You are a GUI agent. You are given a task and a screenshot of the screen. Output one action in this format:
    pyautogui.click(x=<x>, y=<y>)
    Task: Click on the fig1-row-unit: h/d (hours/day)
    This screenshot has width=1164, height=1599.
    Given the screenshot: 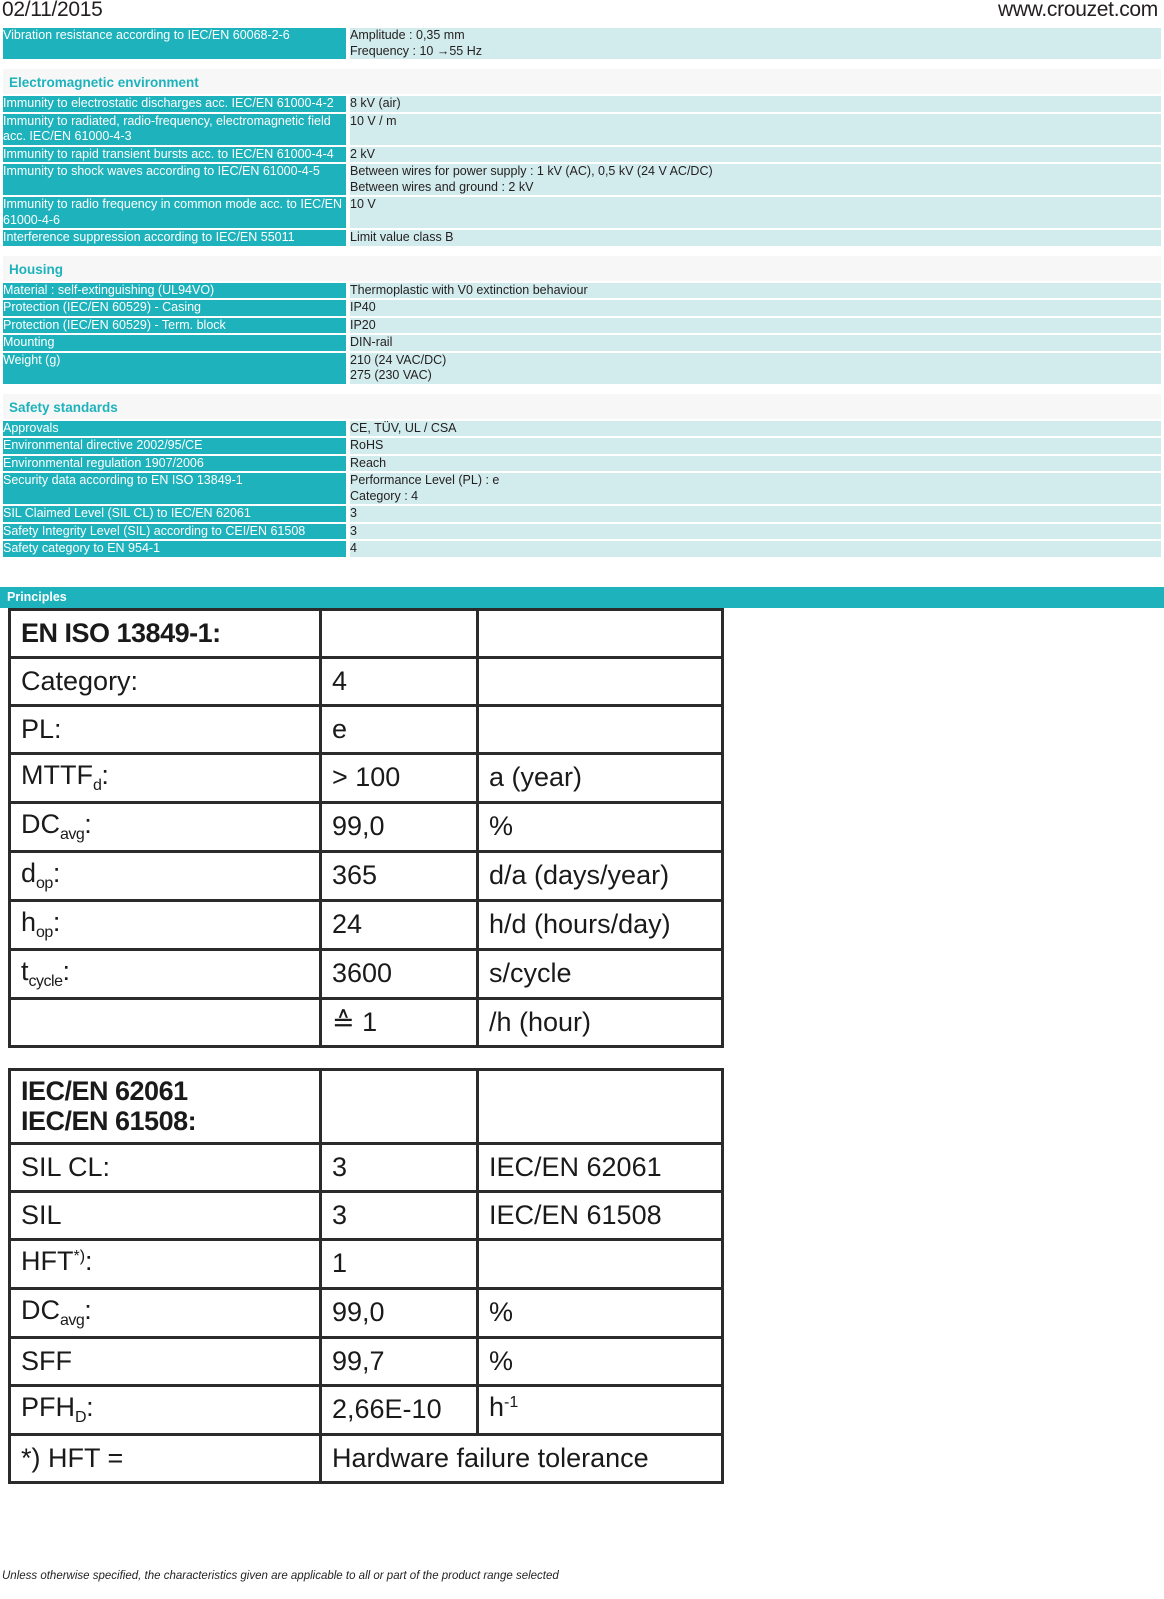 What is the action you would take?
    pyautogui.click(x=600, y=924)
    